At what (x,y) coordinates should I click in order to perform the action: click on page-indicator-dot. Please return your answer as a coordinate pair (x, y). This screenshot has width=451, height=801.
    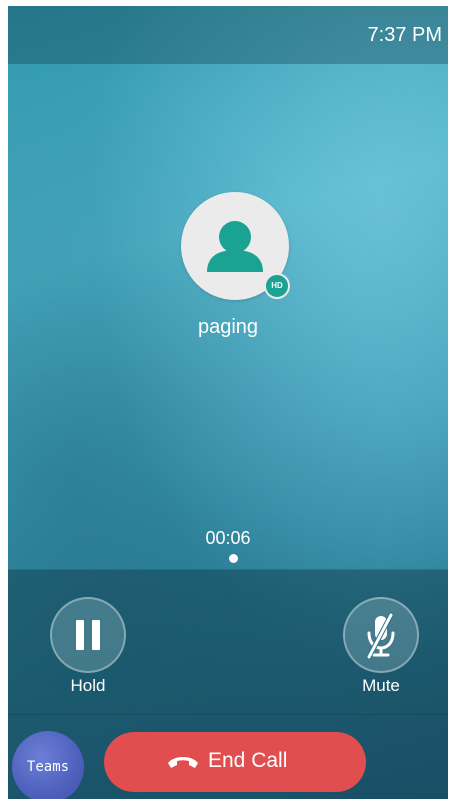
    Looking at the image, I should click on (233, 558).